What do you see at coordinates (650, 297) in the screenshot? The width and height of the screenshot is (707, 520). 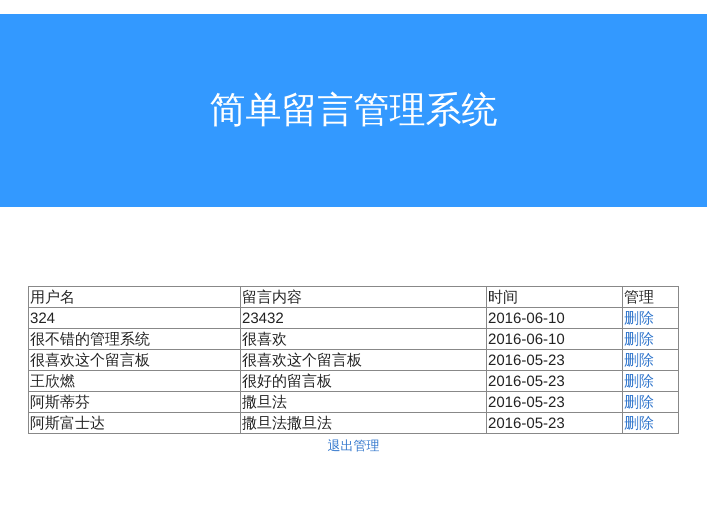 I see `column-header: 管理` at bounding box center [650, 297].